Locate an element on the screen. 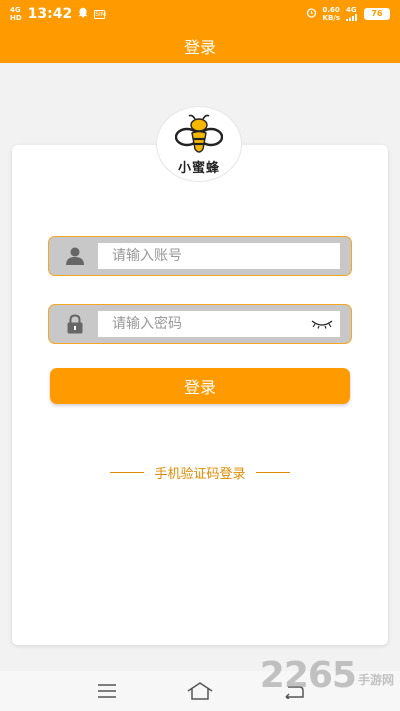 Image resolution: width=400 pixels, height=711 pixels. status-left: 4G HD 13:42 SIM is located at coordinates (58, 14).